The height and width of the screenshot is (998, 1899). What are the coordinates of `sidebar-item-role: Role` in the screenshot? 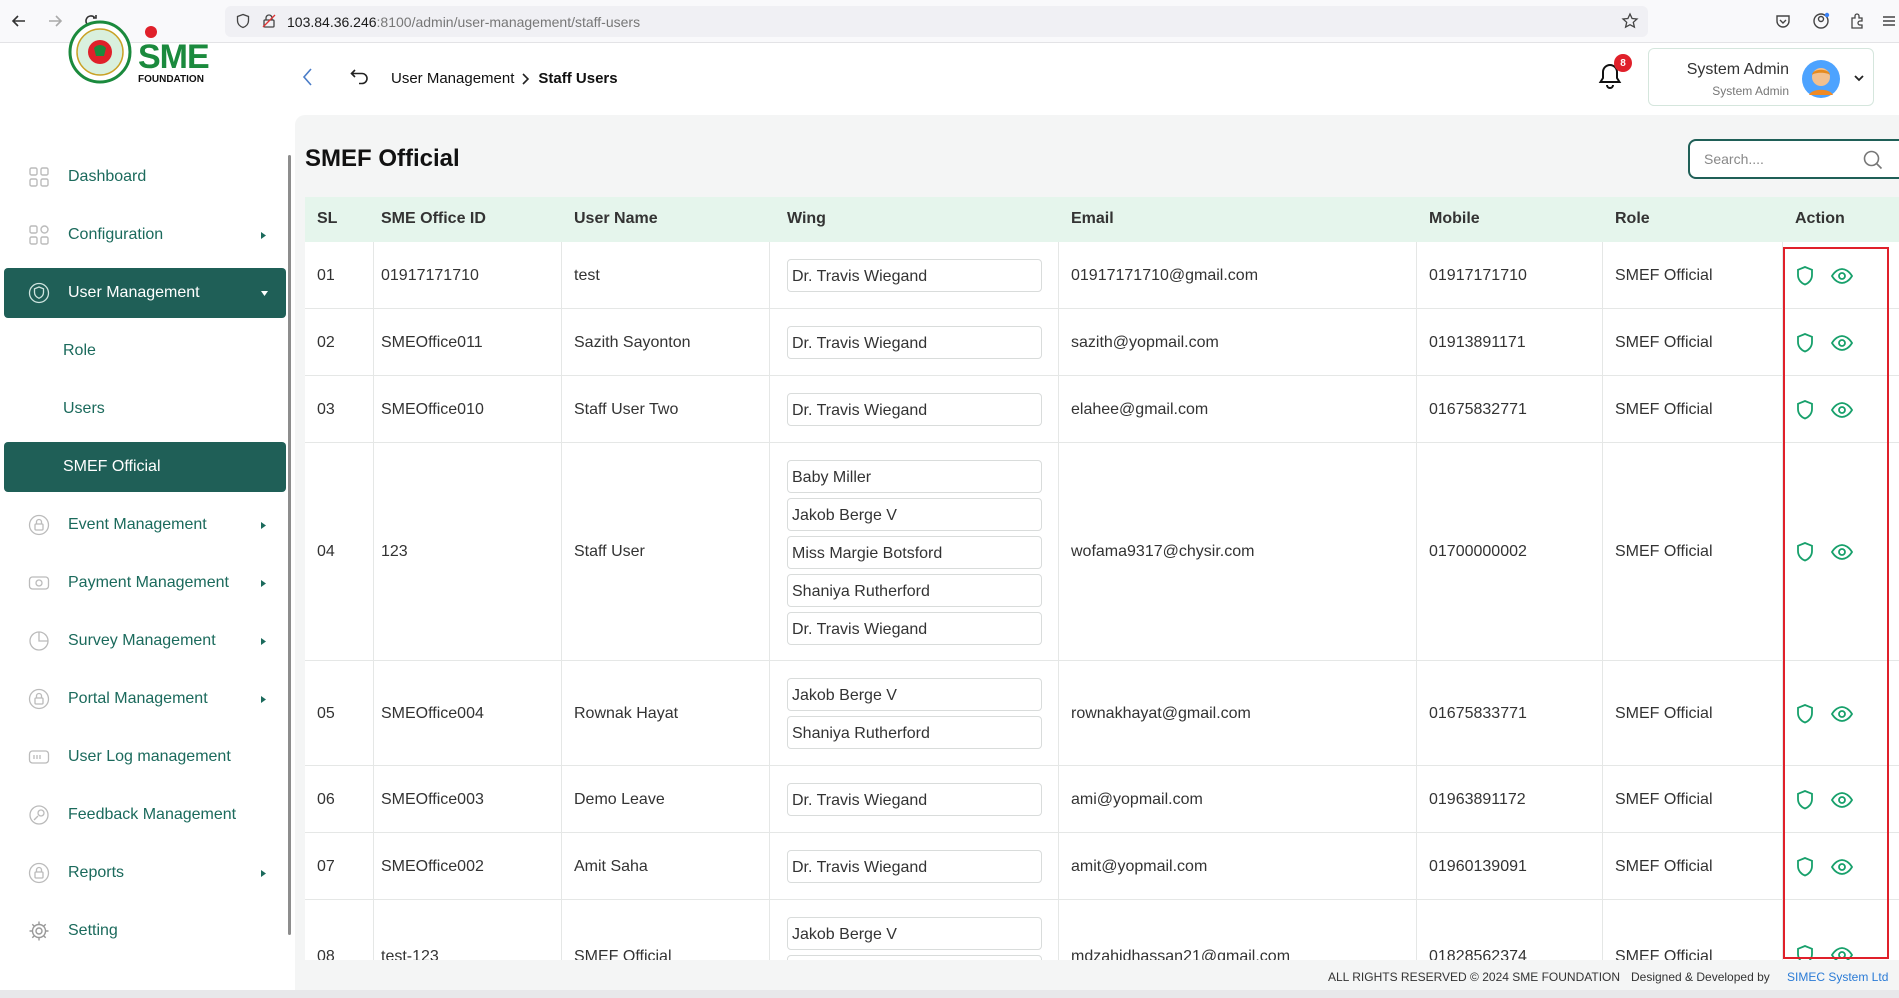 It's located at (145, 351).